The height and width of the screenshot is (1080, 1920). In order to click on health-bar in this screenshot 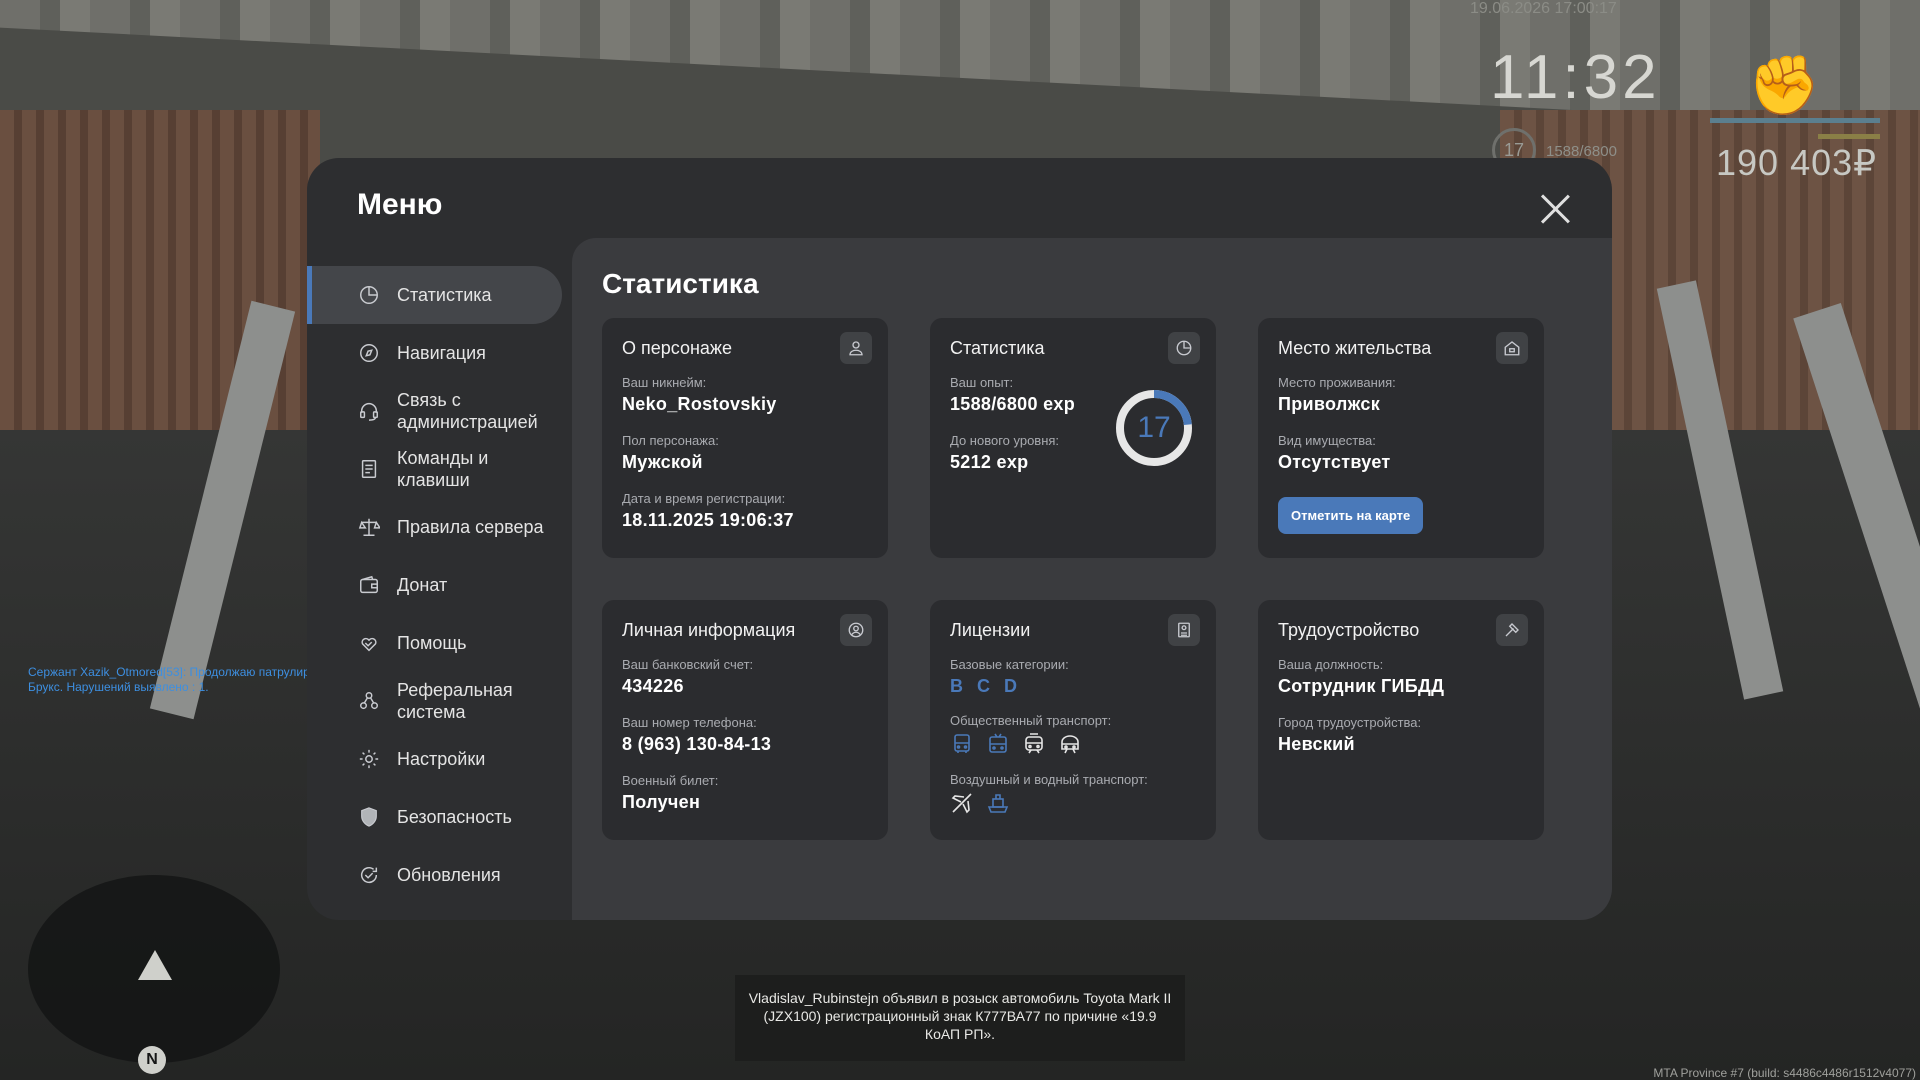, I will do `click(1795, 120)`.